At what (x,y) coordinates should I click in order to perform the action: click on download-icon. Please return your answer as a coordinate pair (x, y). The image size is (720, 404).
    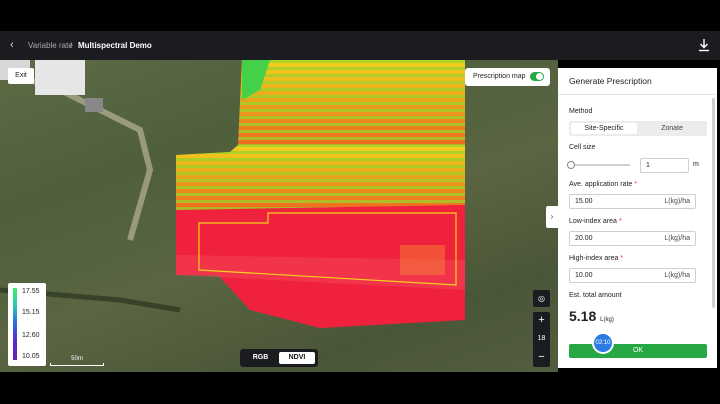
    Looking at the image, I should click on (704, 45).